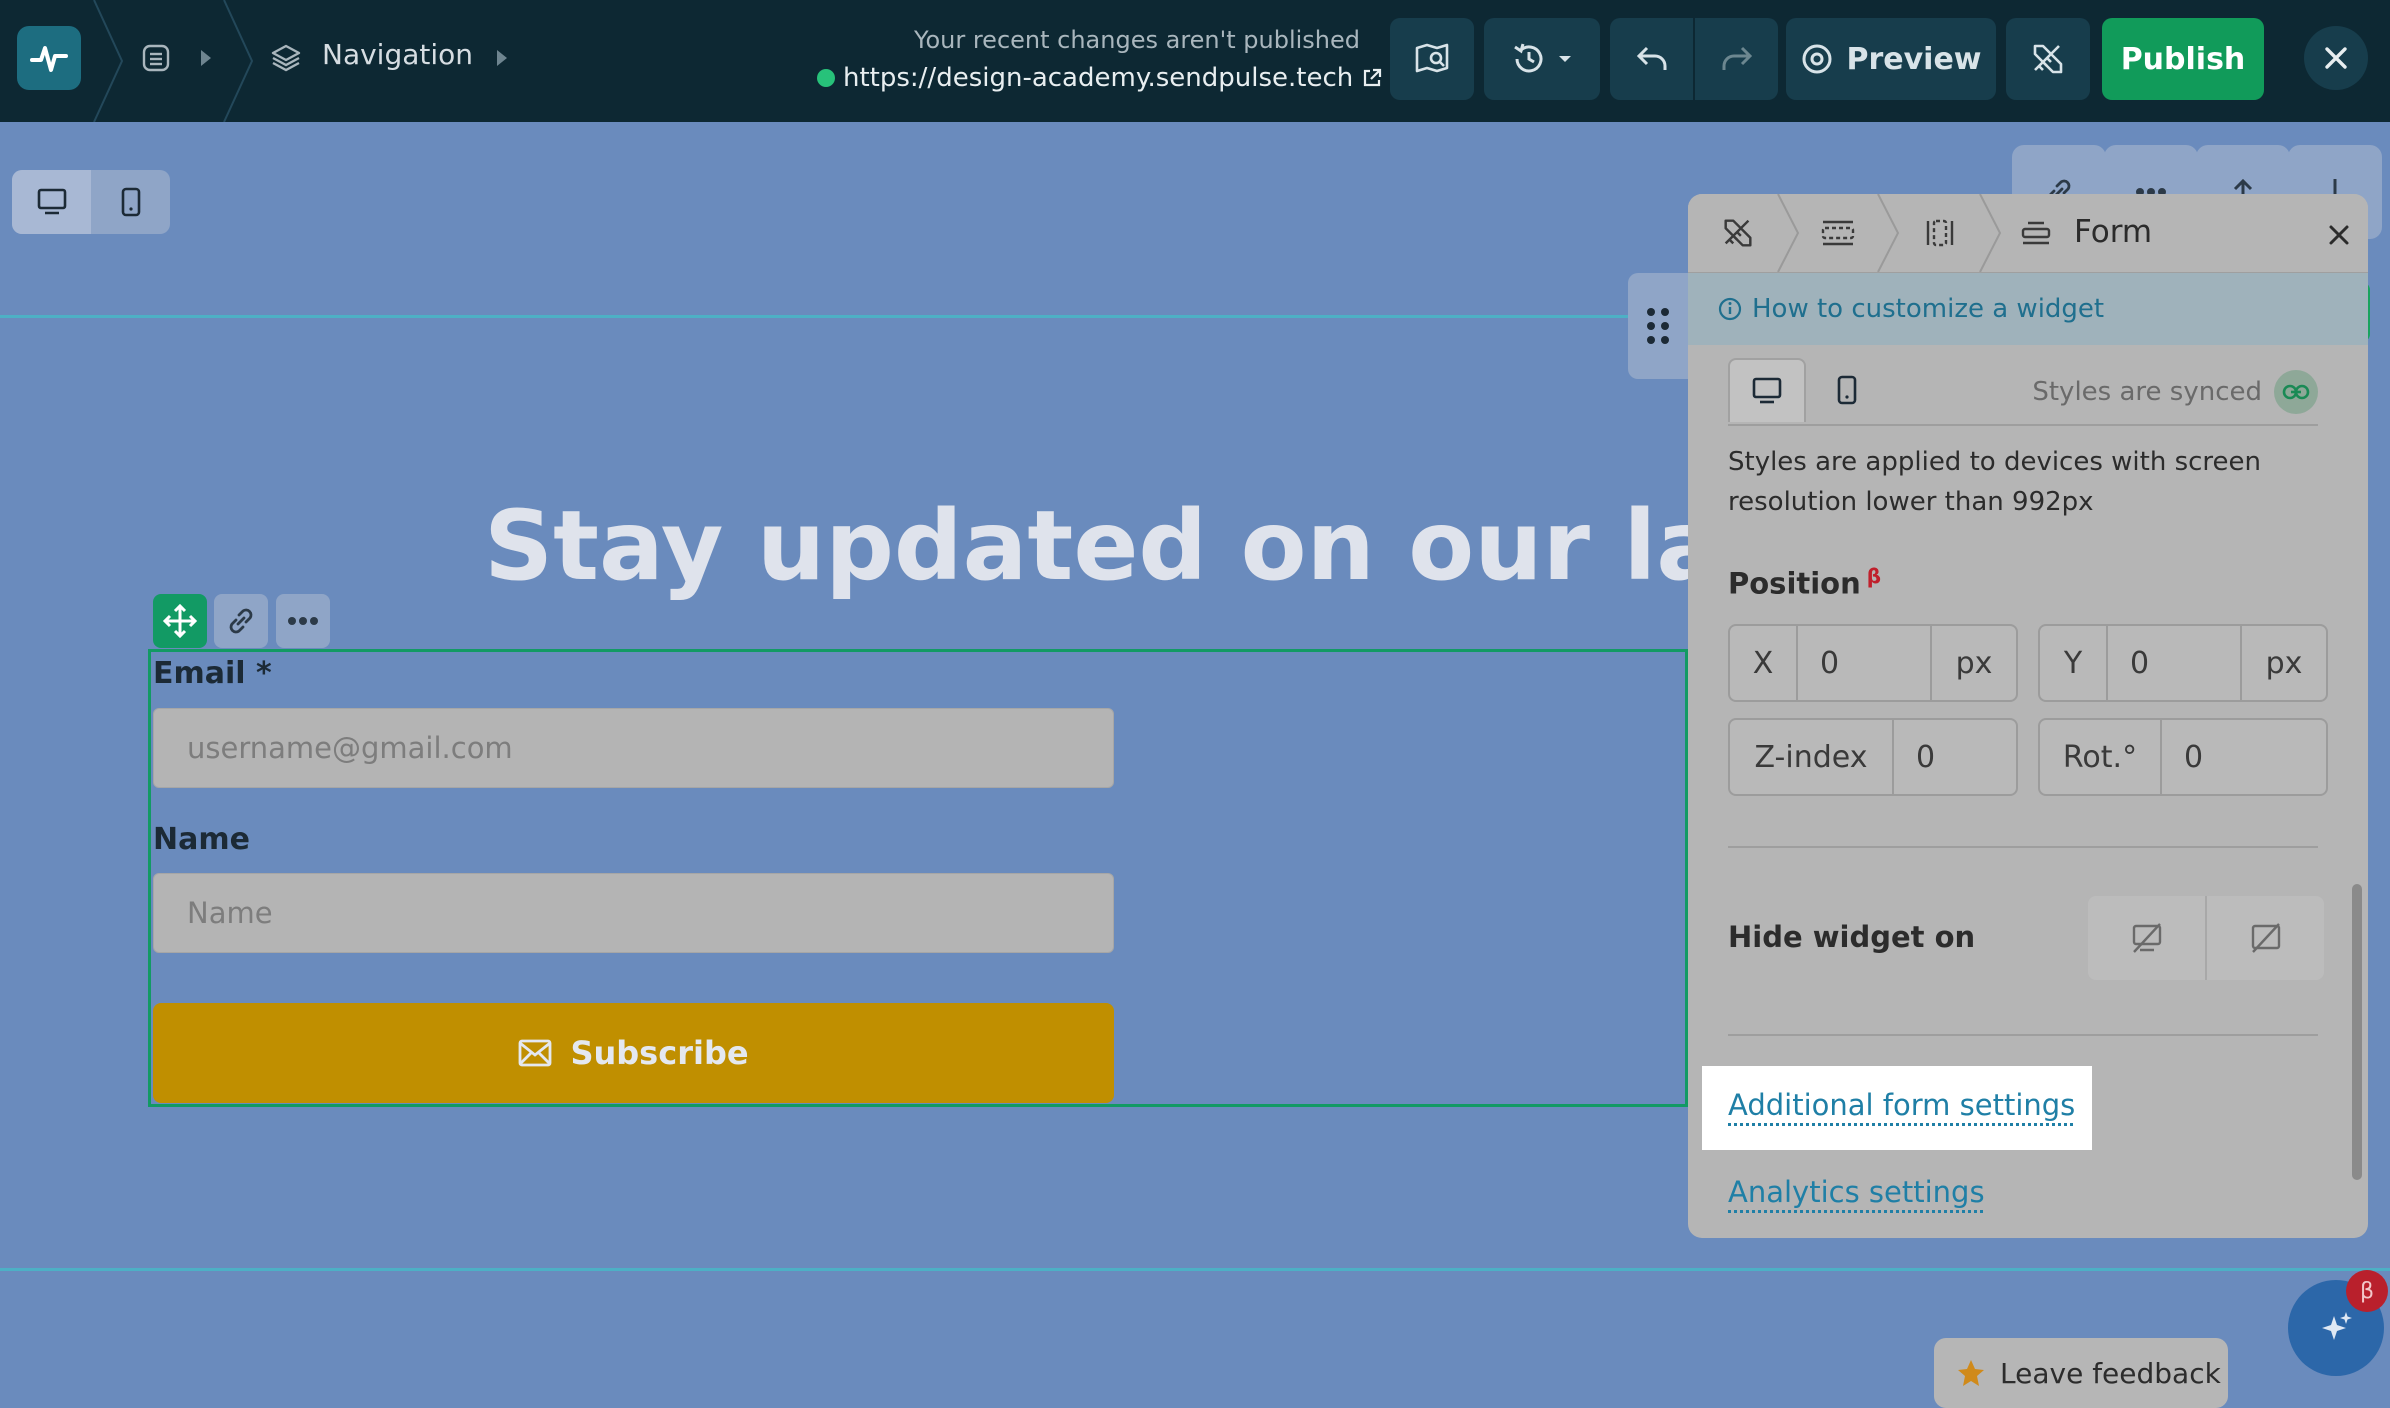 The image size is (2390, 1408). Describe the element at coordinates (1914, 59) in the screenshot. I see `preview-label: Preview` at that location.